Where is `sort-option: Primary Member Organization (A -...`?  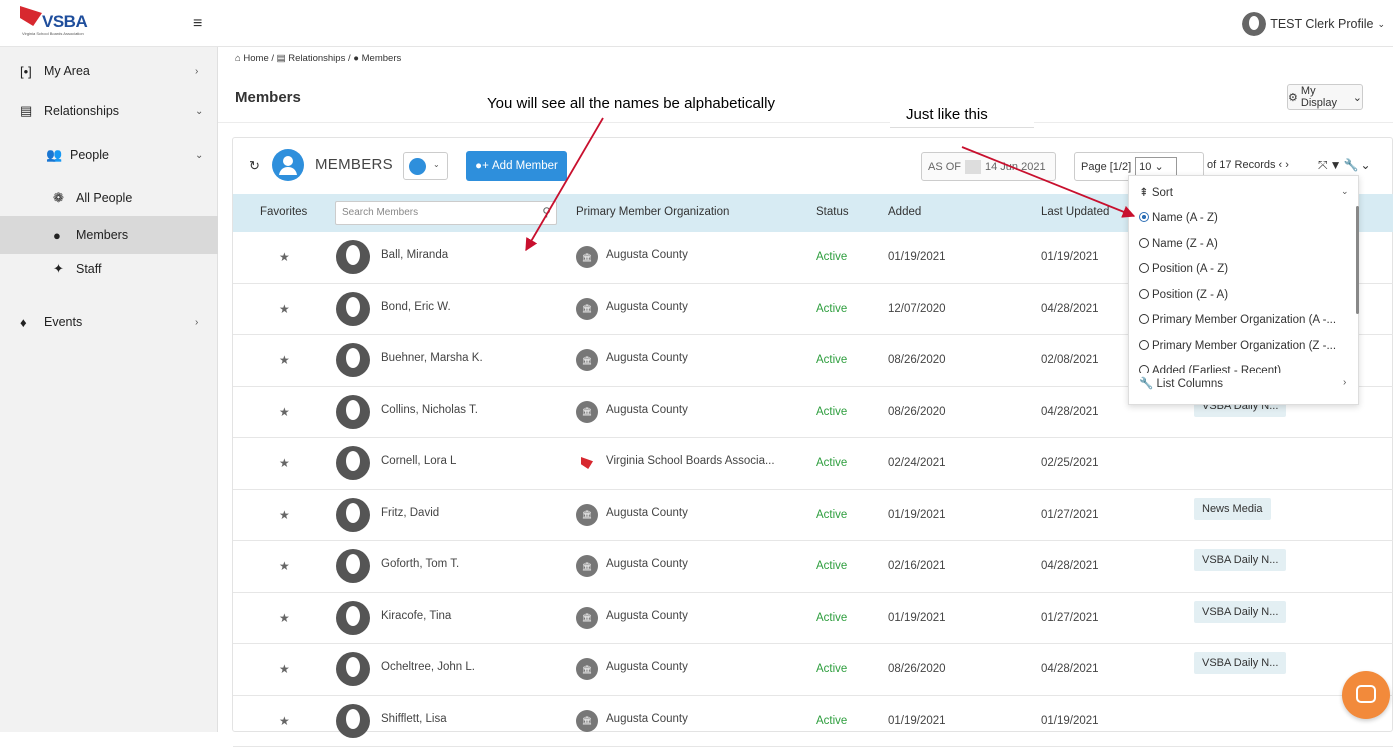 sort-option: Primary Member Organization (A -... is located at coordinates (1237, 320).